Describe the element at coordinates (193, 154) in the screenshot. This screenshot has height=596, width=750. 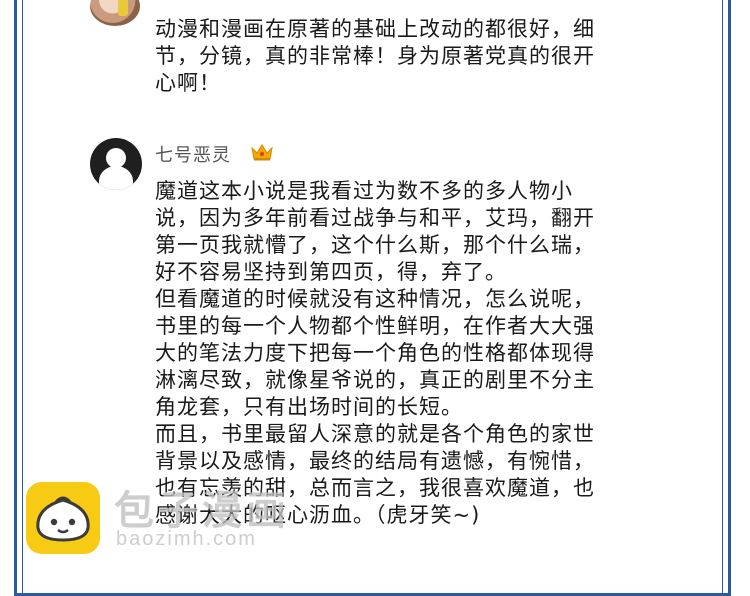
I see `username: 七号恶灵` at that location.